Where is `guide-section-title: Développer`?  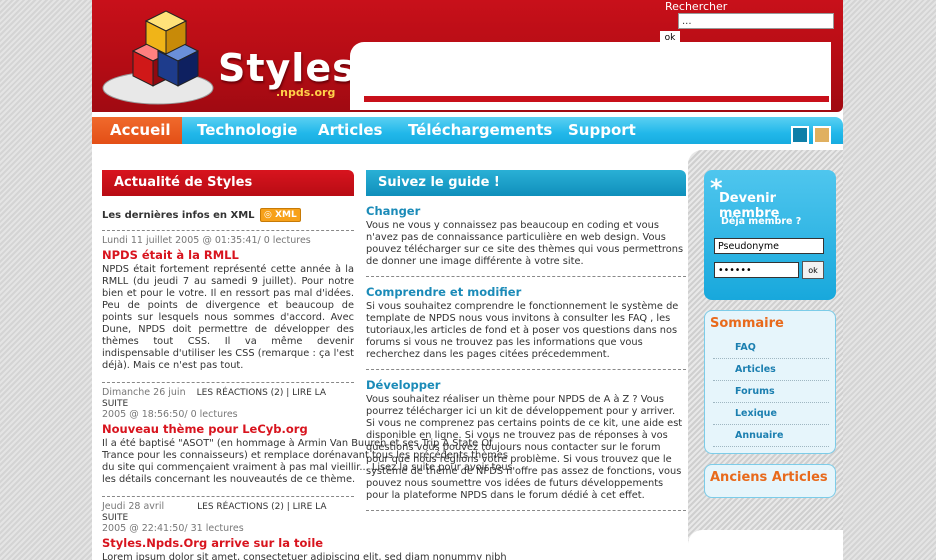
guide-section-title: Développer is located at coordinates (403, 385).